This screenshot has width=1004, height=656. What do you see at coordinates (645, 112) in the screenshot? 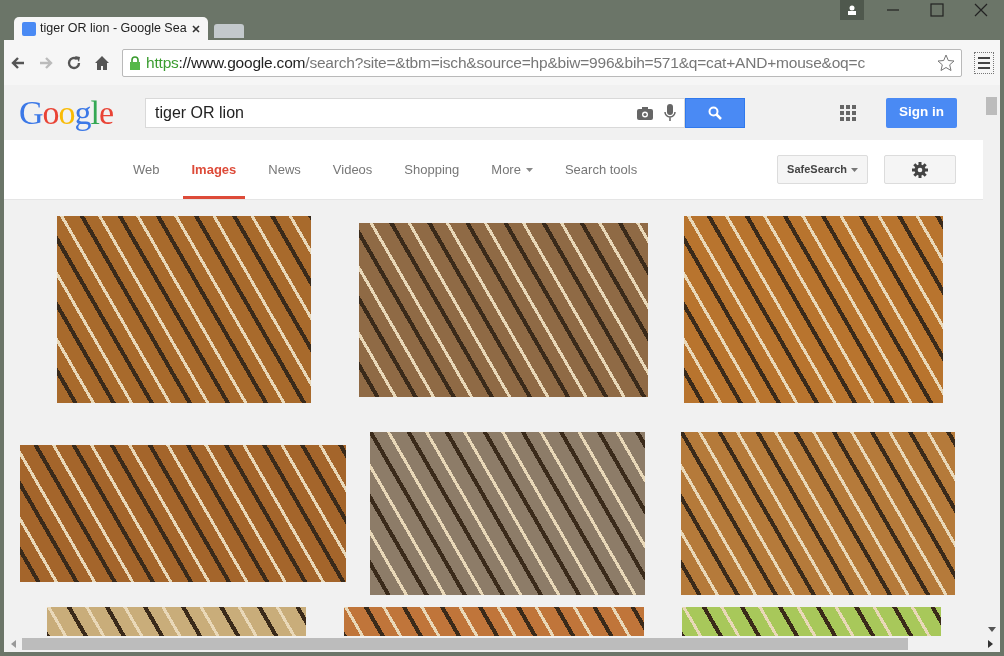
I see `camera-icon` at bounding box center [645, 112].